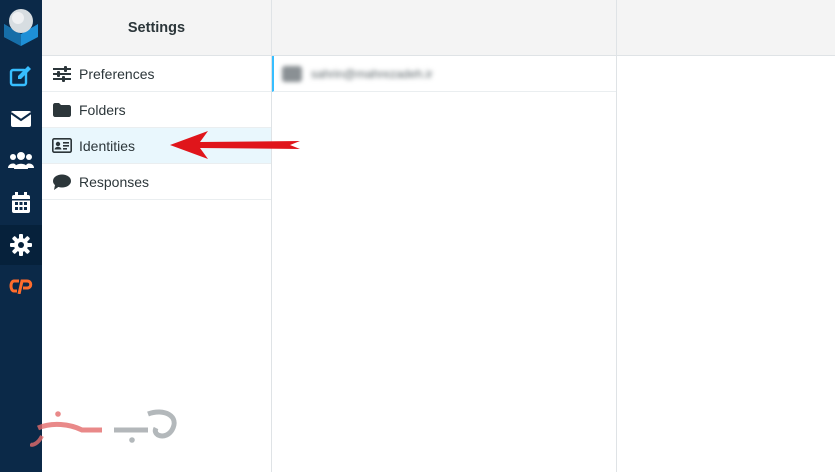  I want to click on settings-item-label: Identities, so click(107, 145).